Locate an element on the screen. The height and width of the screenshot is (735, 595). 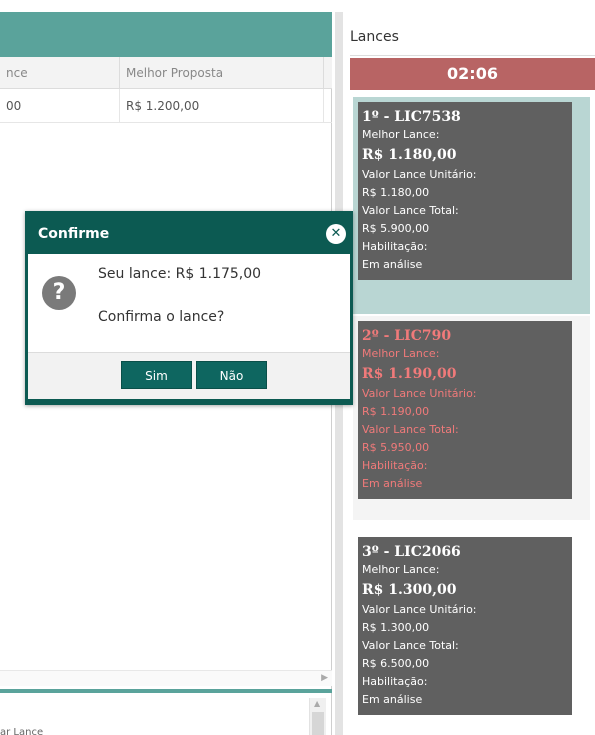
dialog-title-bar: Confirme ✕ is located at coordinates (189, 234).